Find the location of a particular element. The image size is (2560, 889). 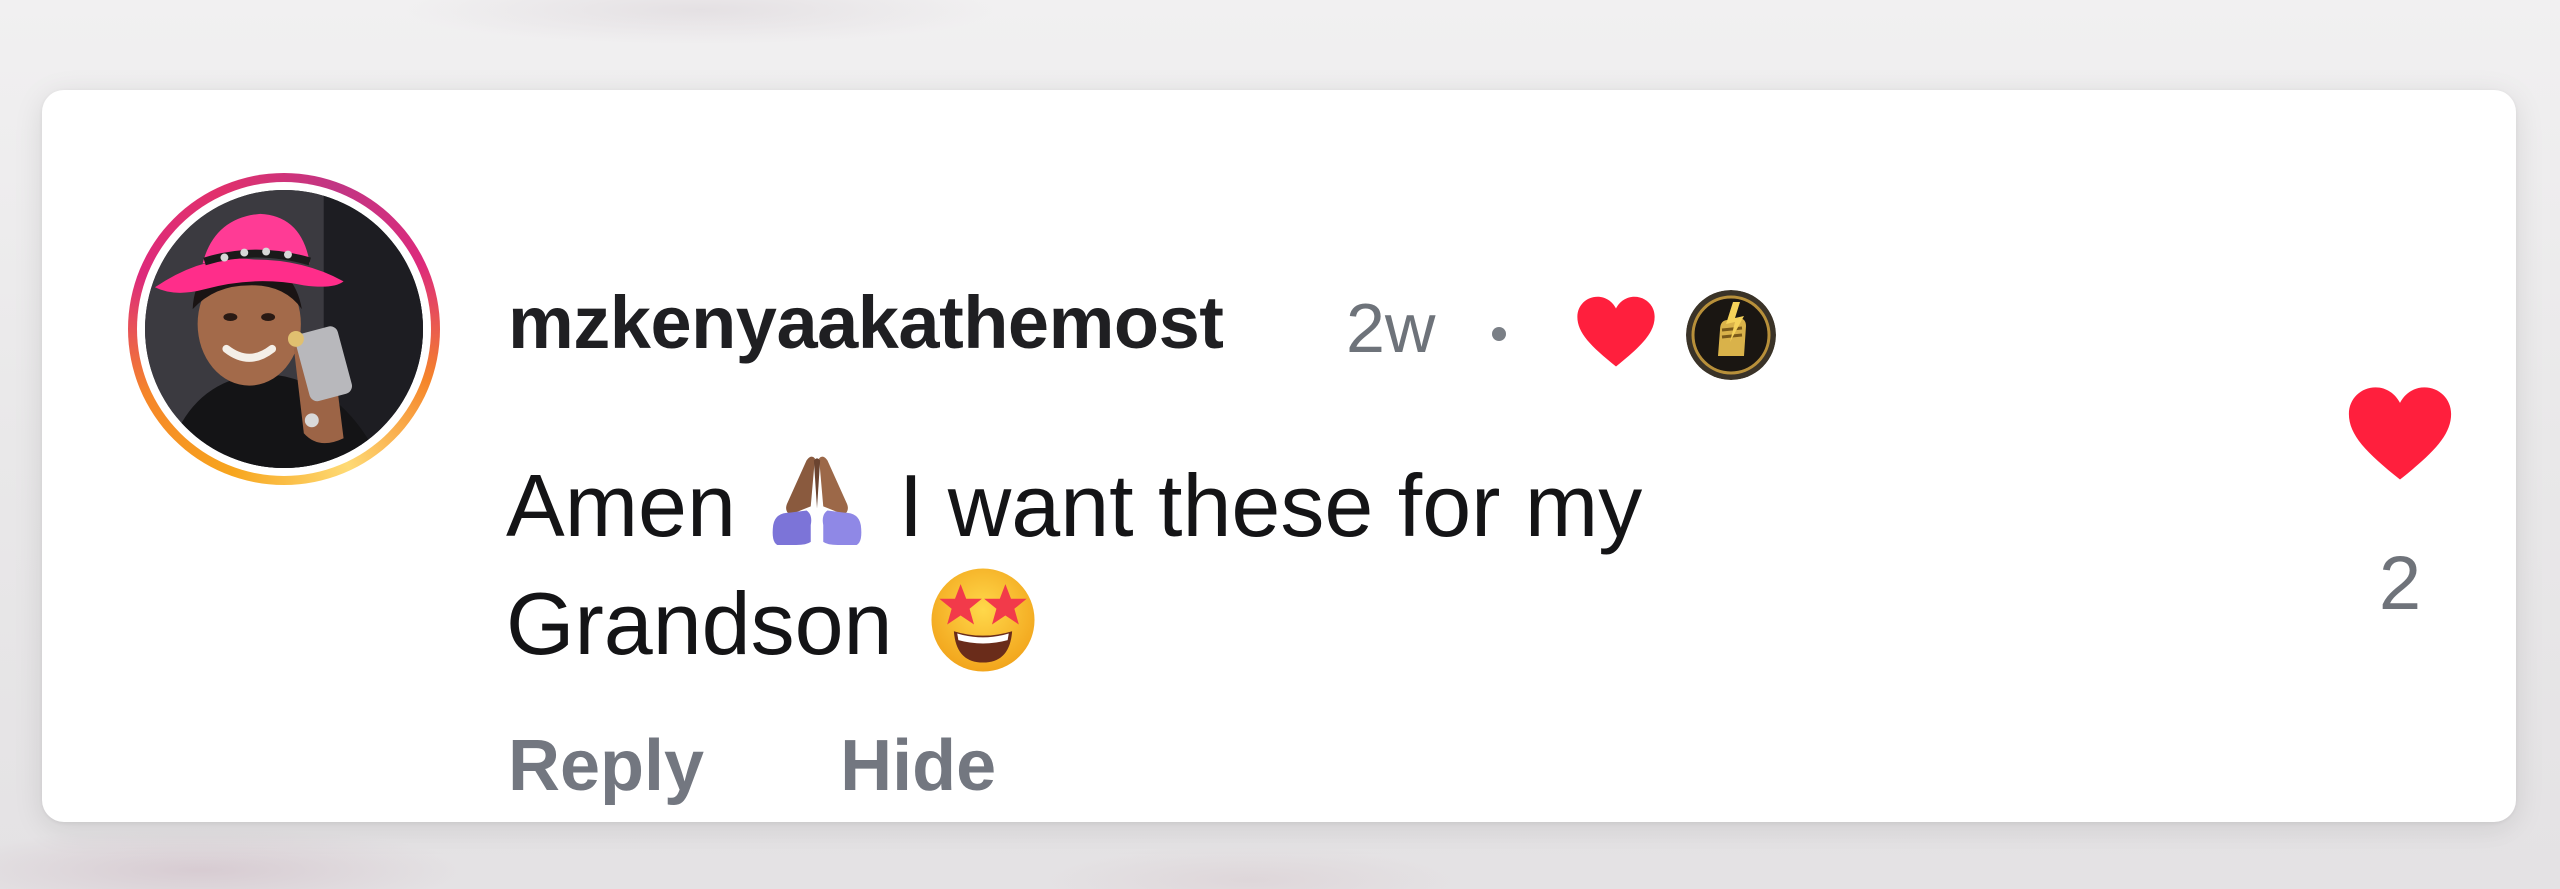

user-avatar is located at coordinates (284, 329).